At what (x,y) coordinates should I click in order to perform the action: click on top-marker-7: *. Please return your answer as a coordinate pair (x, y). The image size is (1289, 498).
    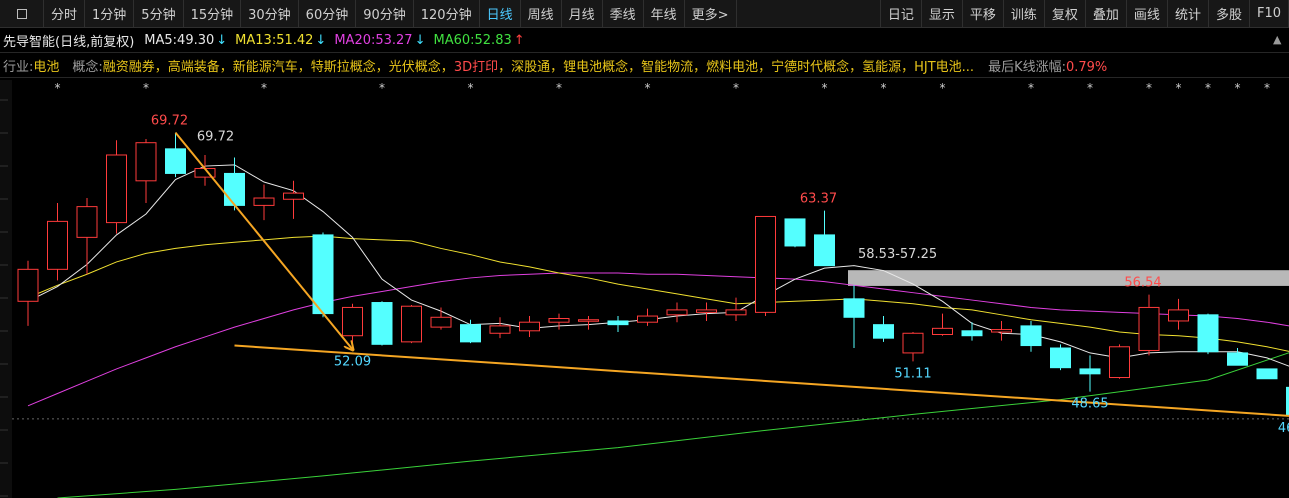
    Looking at the image, I should click on (736, 88).